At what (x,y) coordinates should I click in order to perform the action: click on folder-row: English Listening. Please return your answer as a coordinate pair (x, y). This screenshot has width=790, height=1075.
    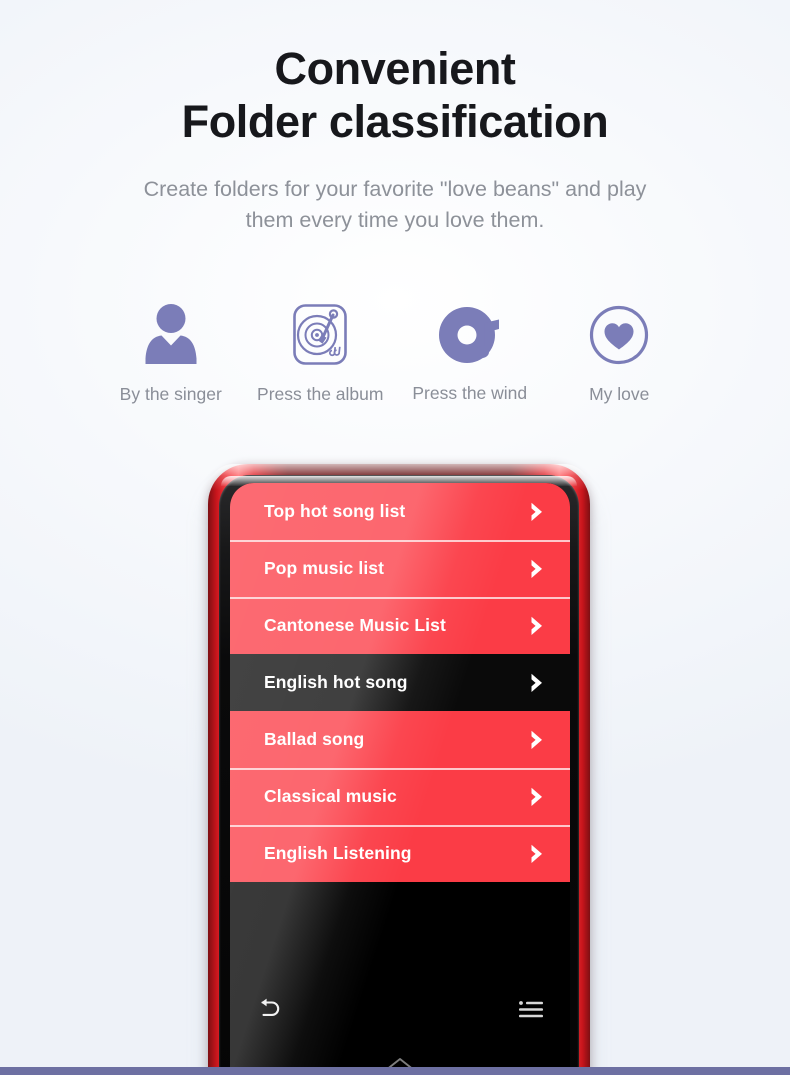
    Looking at the image, I should click on (400, 853).